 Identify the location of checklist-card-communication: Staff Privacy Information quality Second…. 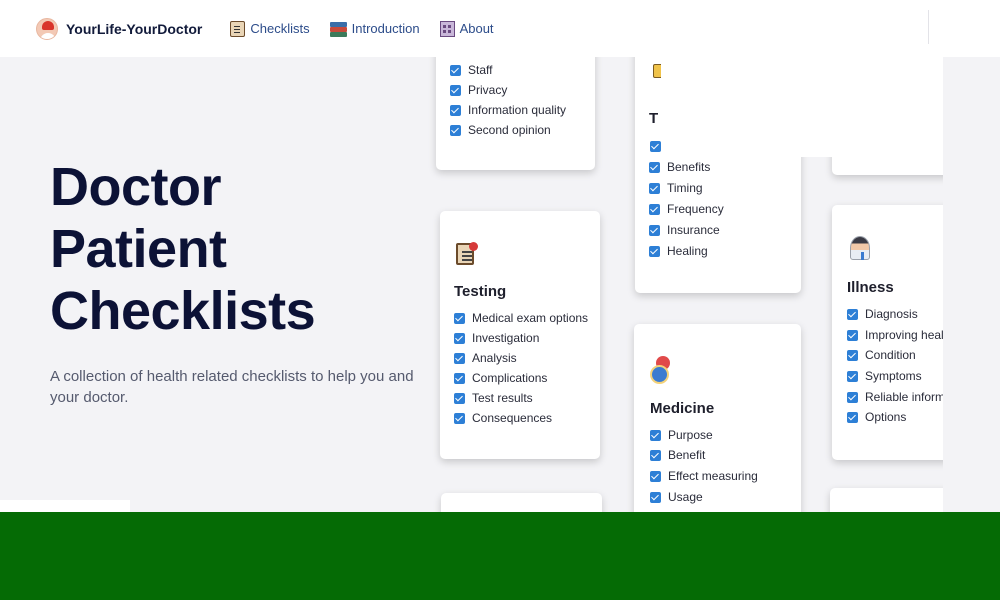
(515, 105).